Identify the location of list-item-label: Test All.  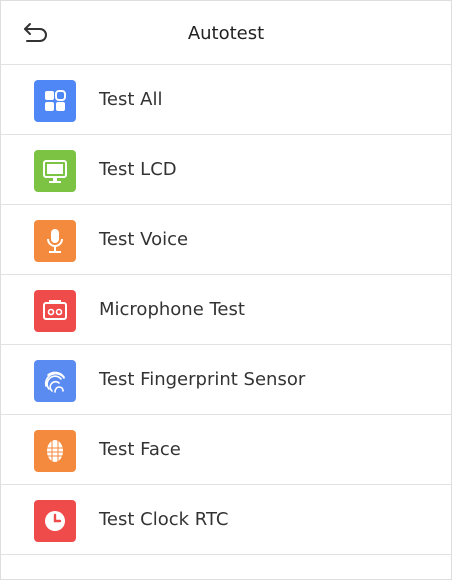
(131, 99).